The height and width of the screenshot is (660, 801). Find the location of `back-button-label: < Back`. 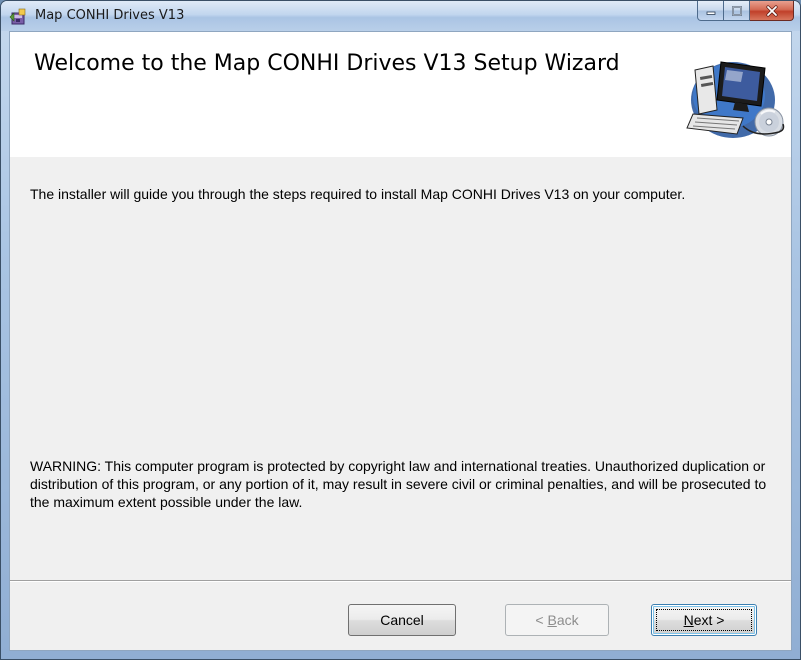

back-button-label: < Back is located at coordinates (557, 620).